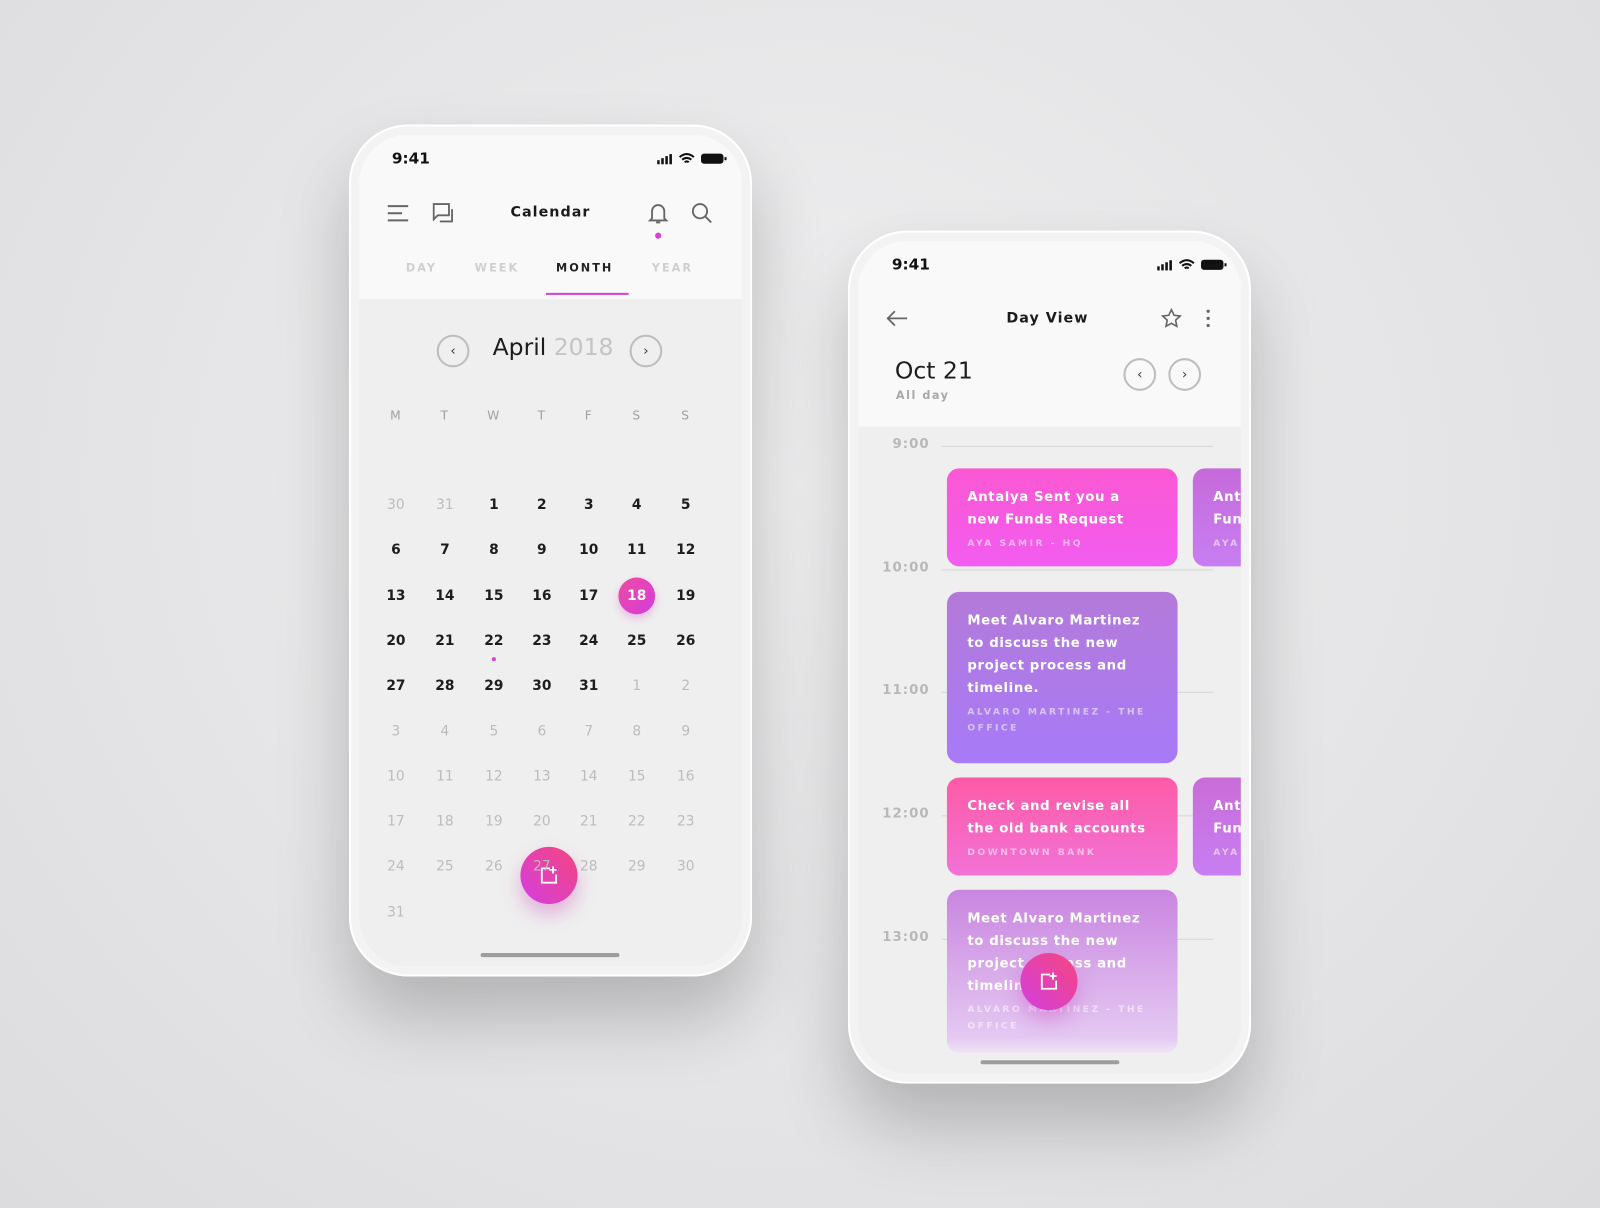  What do you see at coordinates (672, 267) in the screenshot?
I see `tab-year: YEAR` at bounding box center [672, 267].